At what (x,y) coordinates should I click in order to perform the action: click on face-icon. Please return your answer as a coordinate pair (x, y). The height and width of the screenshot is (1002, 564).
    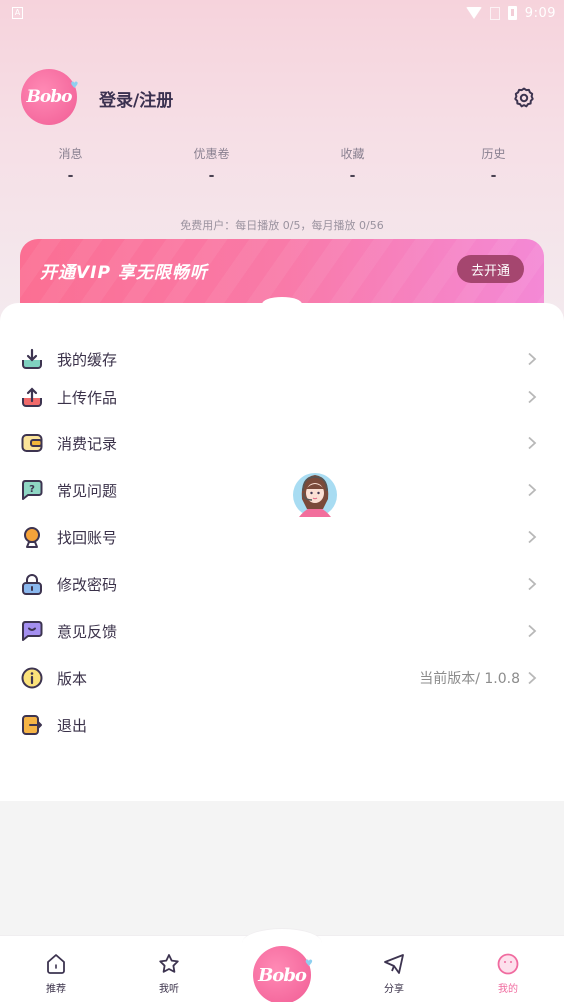
    Looking at the image, I should click on (508, 964).